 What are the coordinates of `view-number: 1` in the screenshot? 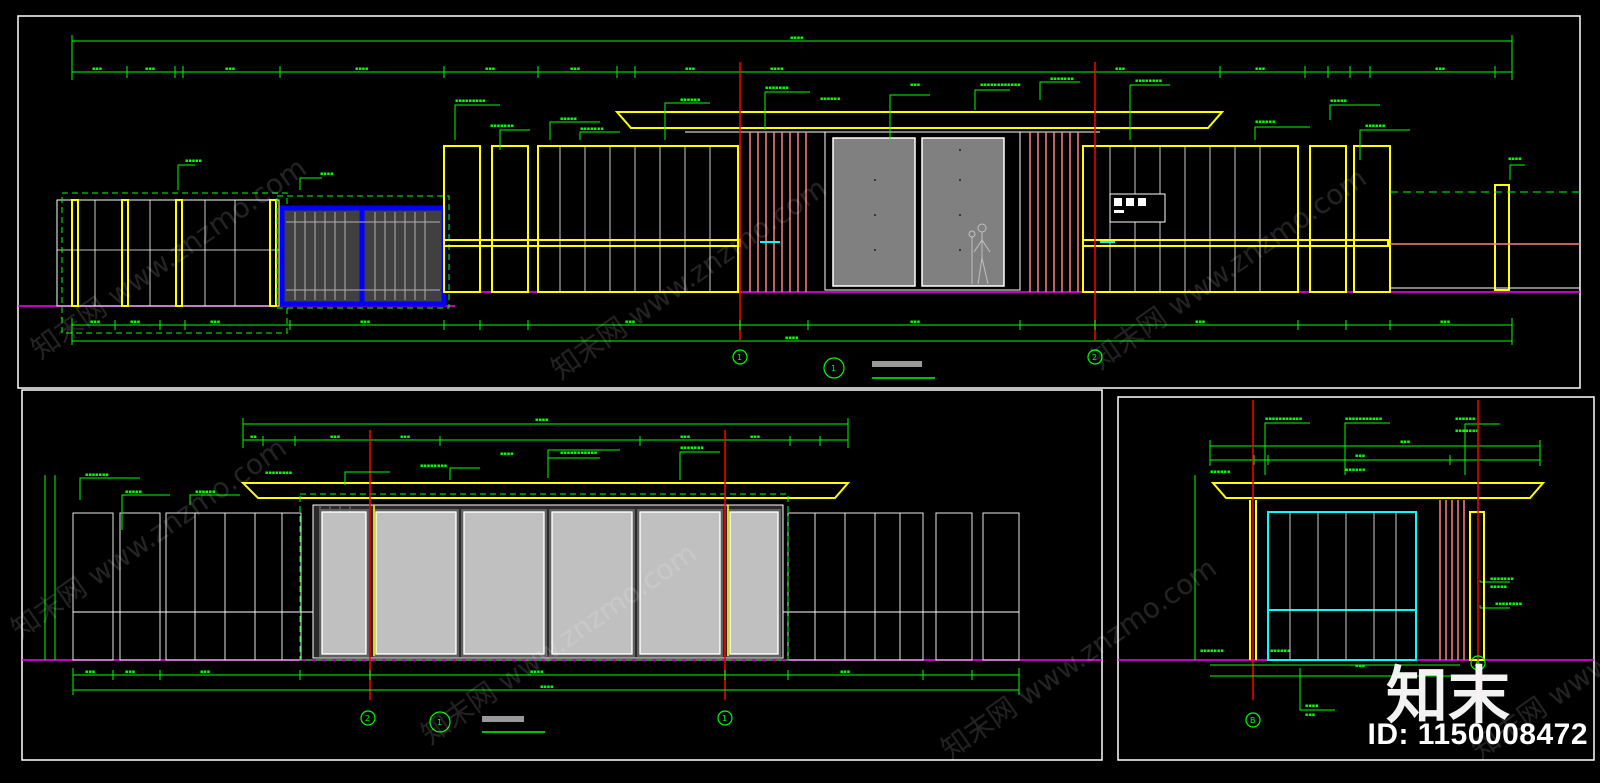 It's located at (833, 368).